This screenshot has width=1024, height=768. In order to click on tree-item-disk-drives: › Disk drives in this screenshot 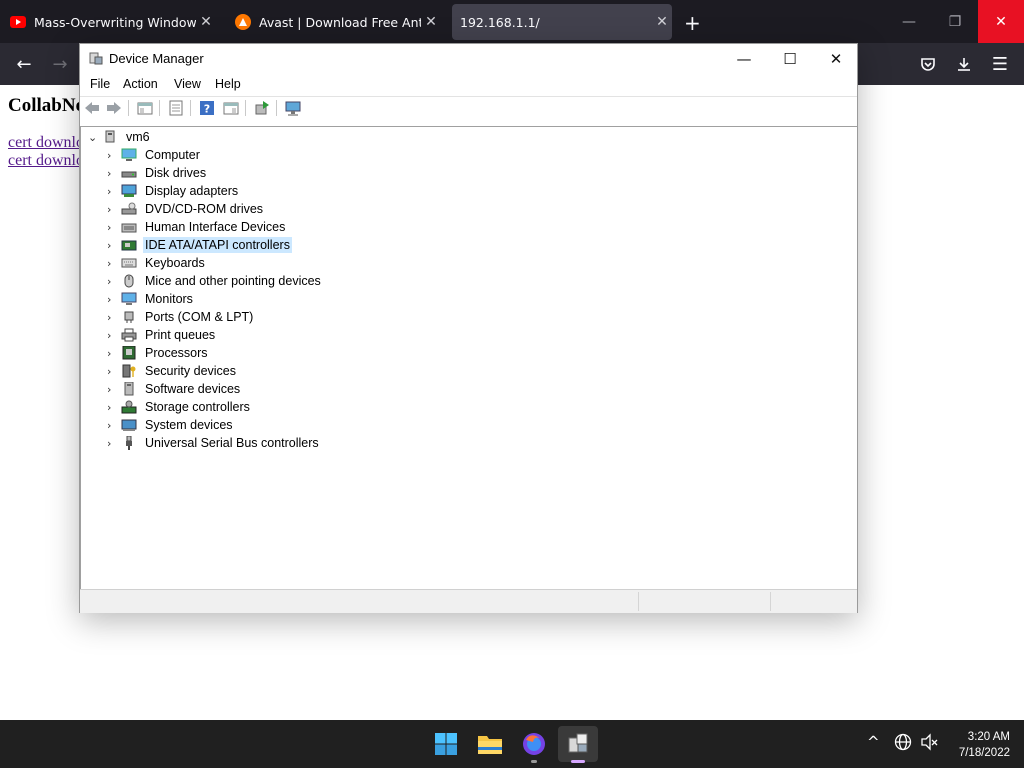, I will do `click(157, 173)`.